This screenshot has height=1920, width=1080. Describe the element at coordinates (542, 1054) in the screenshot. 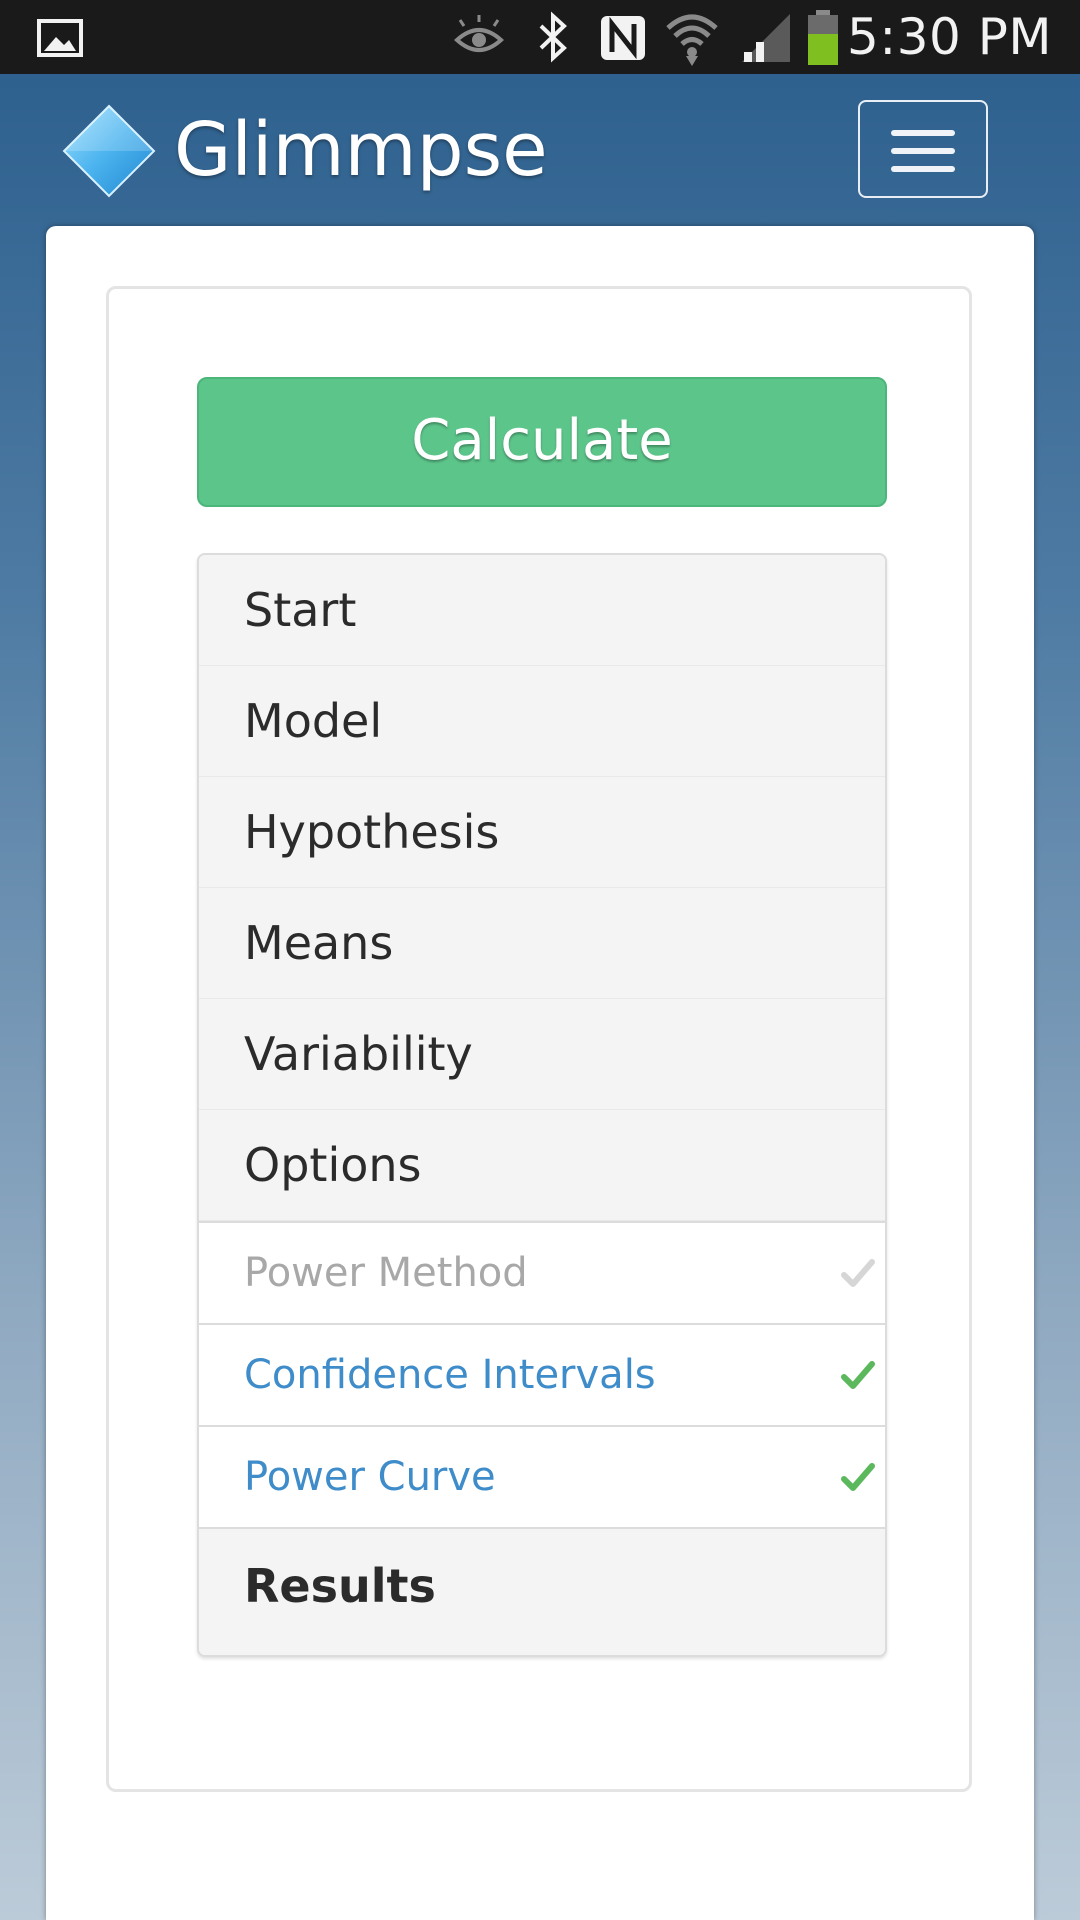

I see `step-variability: Variability` at that location.